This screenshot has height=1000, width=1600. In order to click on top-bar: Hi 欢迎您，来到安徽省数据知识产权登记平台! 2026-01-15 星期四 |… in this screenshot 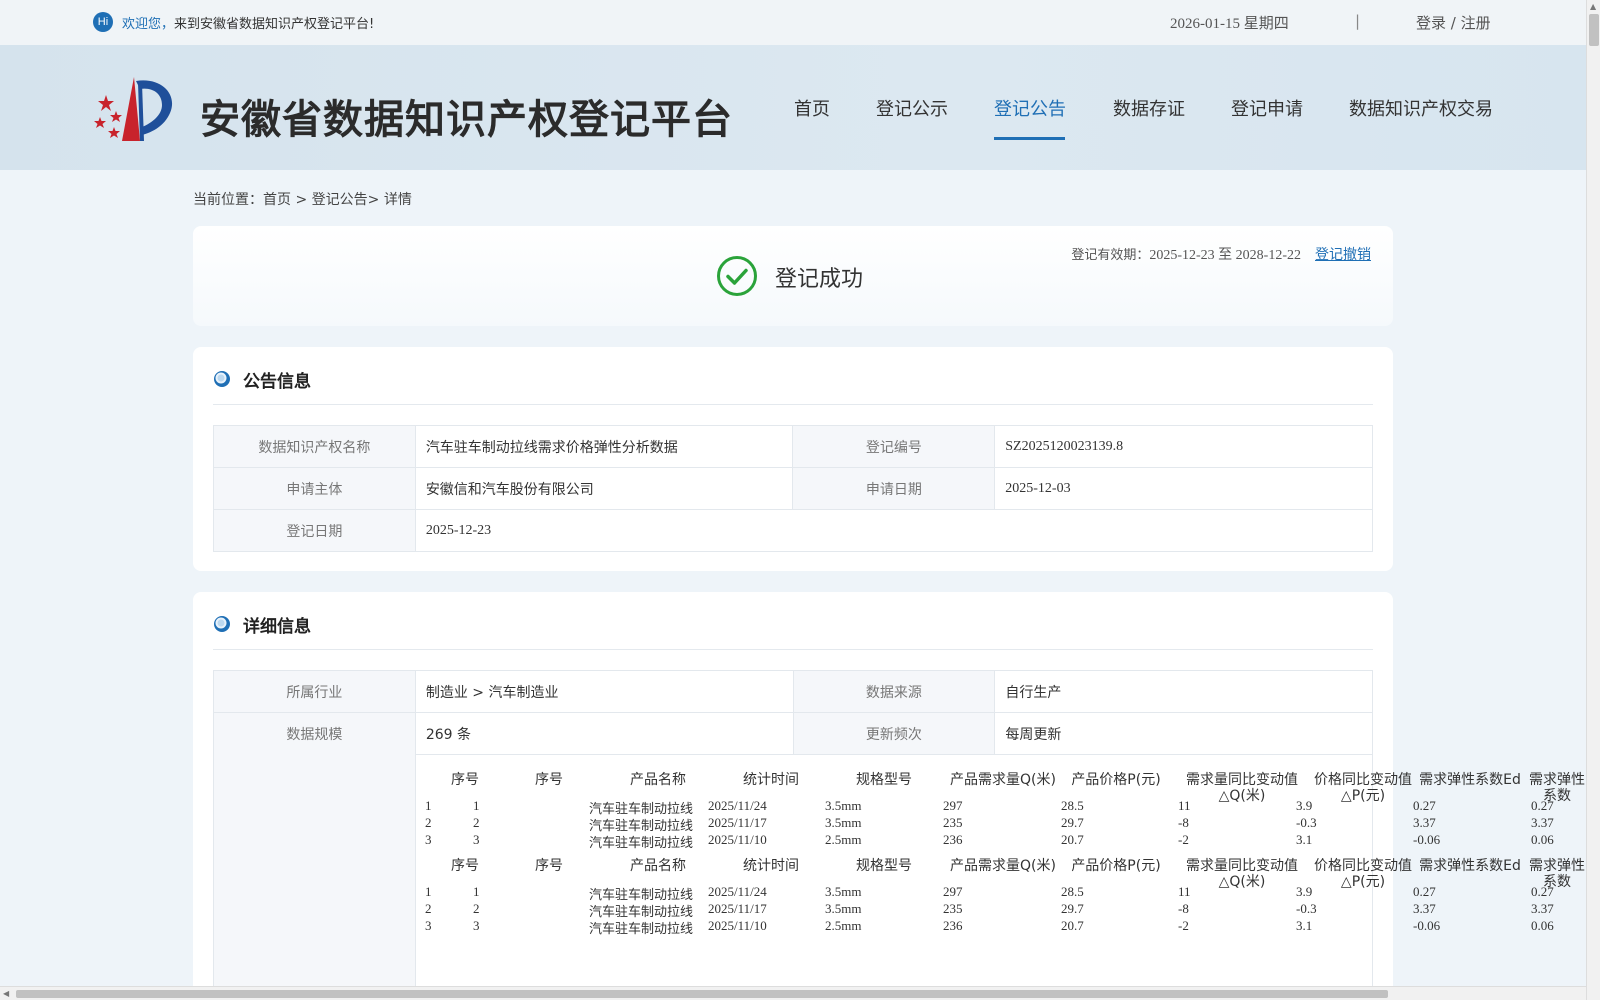, I will do `click(793, 22)`.